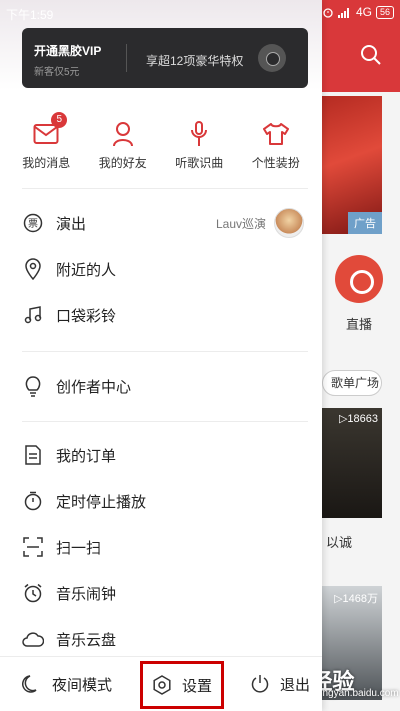 The image size is (400, 711). I want to click on watermark-url: jingyan.baidu.com, so click(358, 693).